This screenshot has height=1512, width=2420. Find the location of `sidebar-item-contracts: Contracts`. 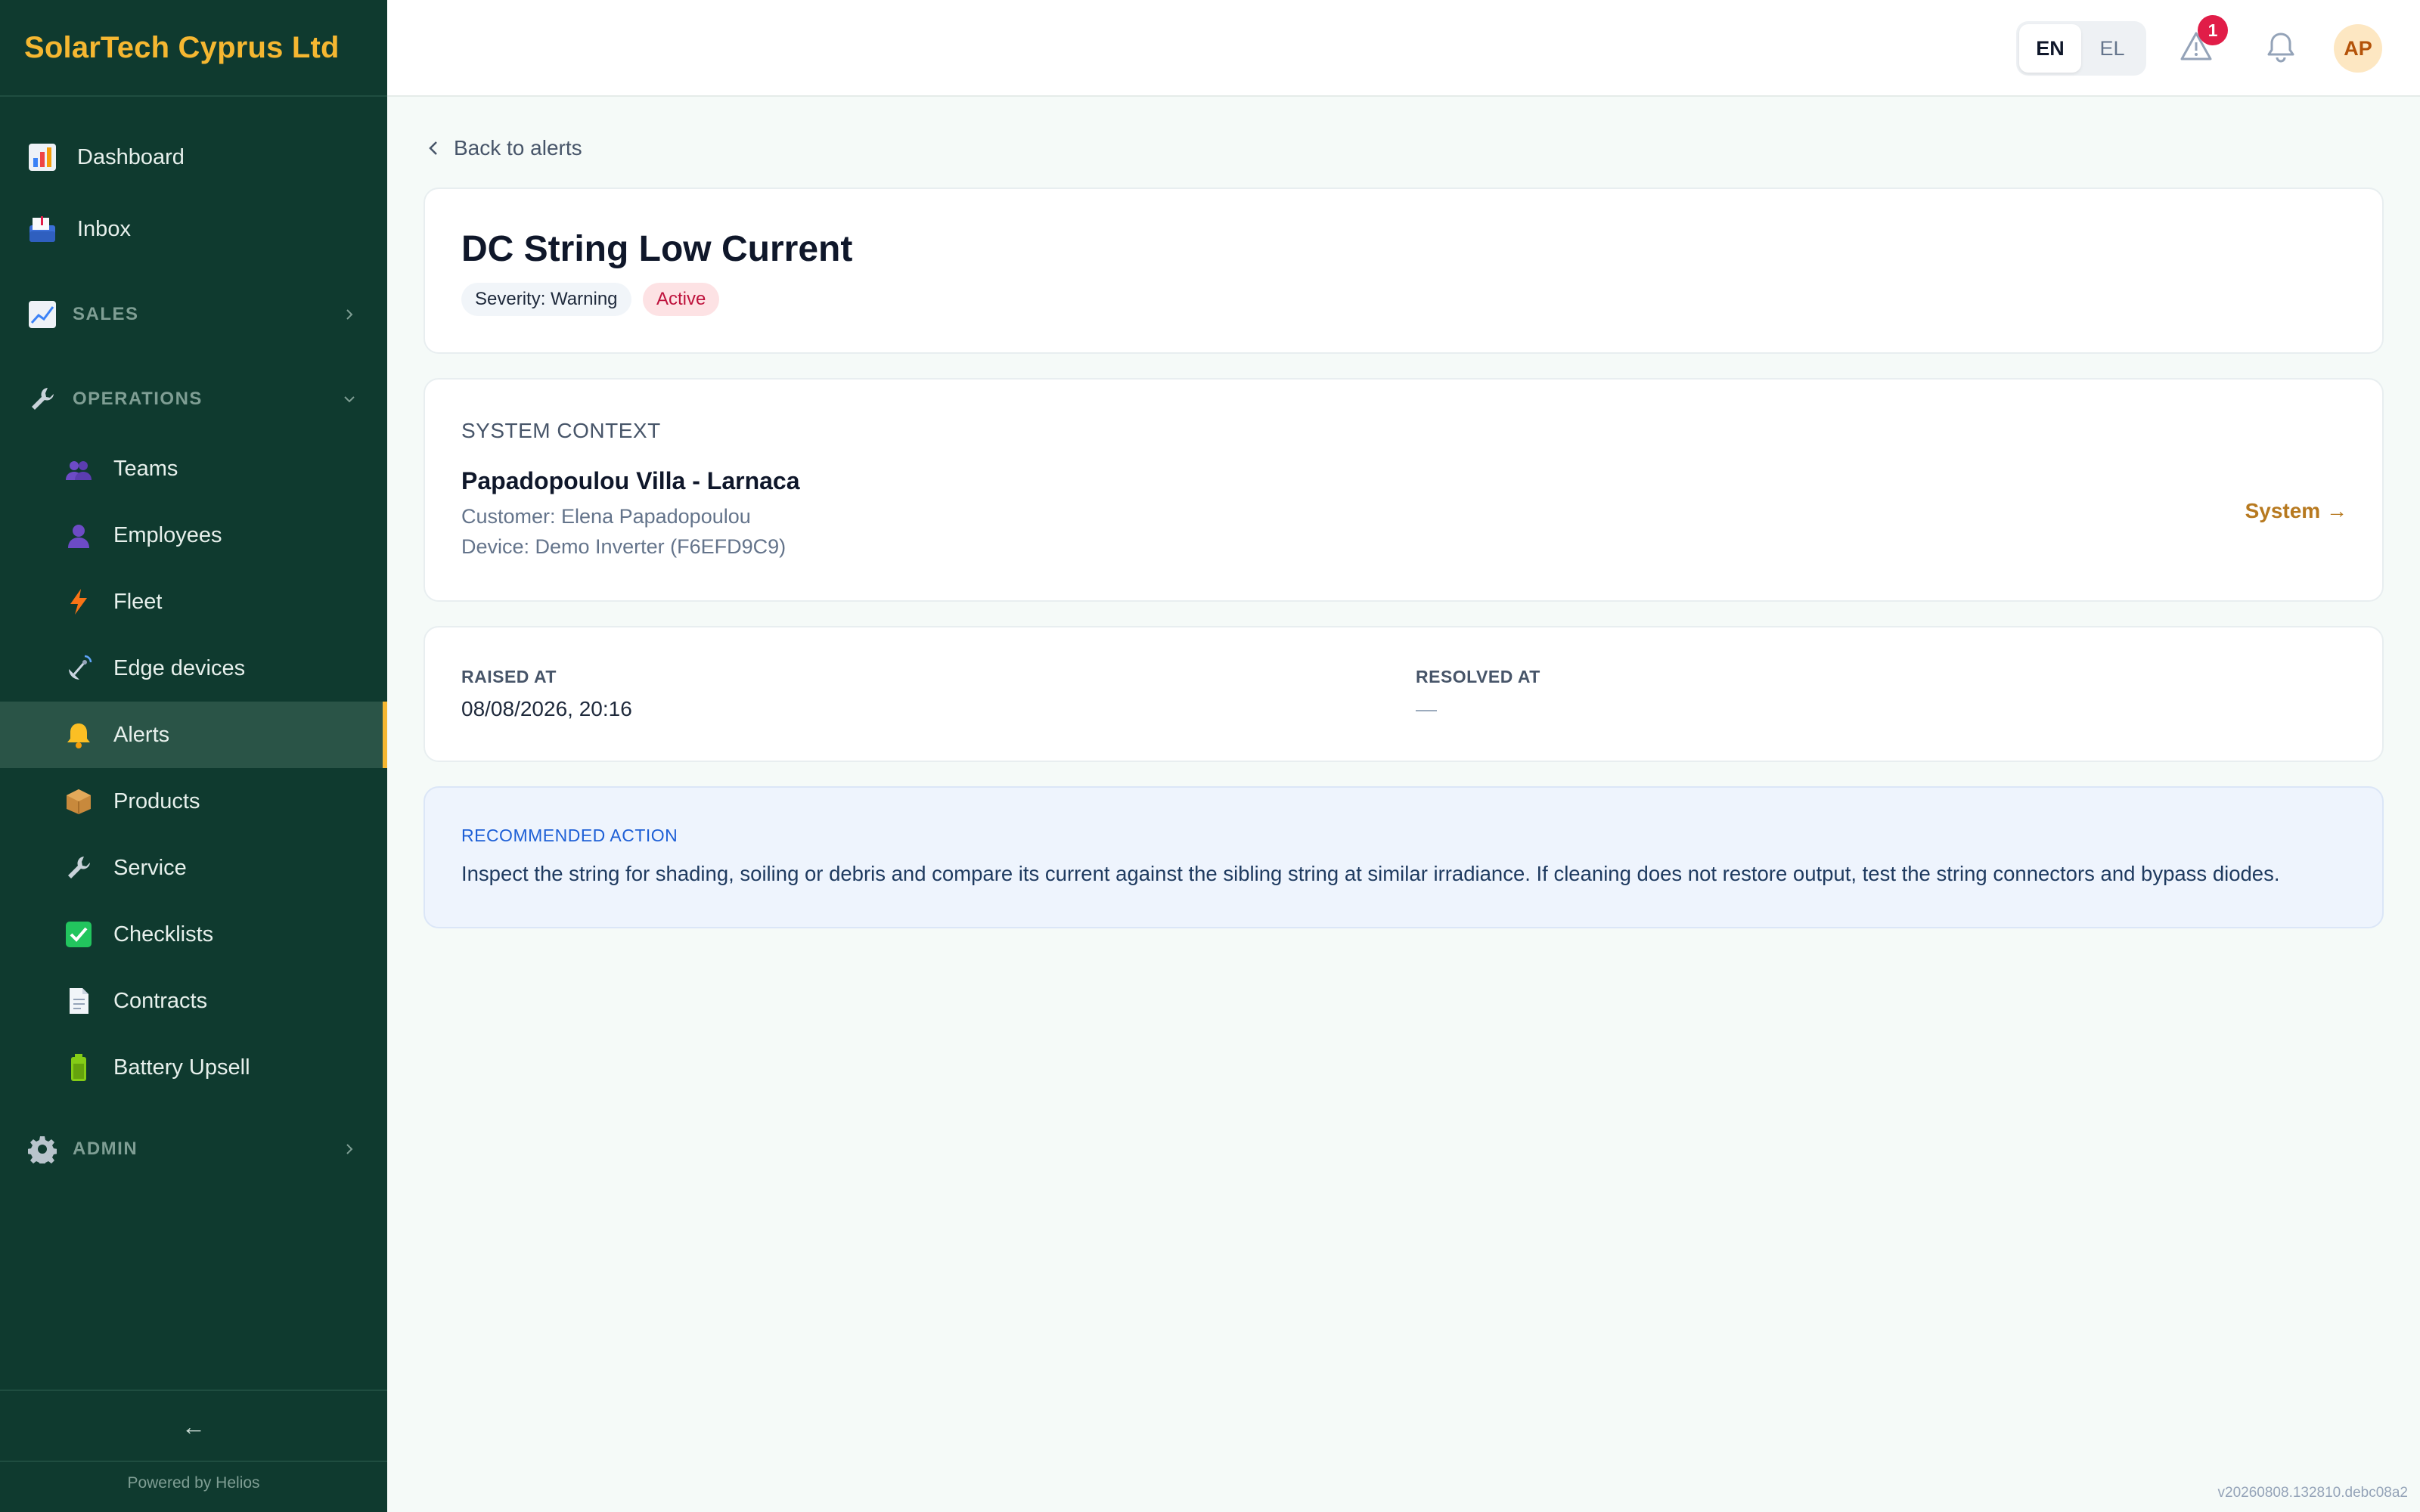

sidebar-item-contracts: Contracts is located at coordinates (193, 1001).